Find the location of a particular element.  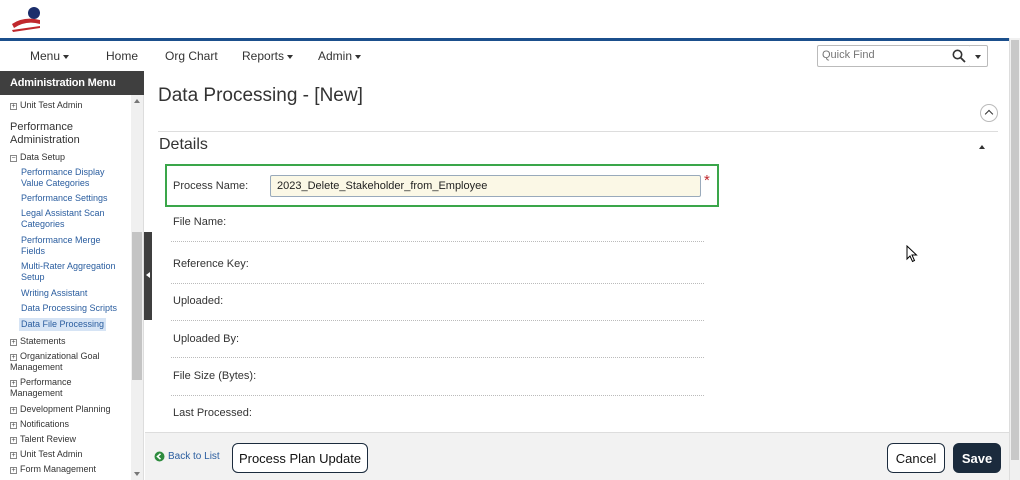

sidebar-item-form-management: + Form Management is located at coordinates (53, 469).